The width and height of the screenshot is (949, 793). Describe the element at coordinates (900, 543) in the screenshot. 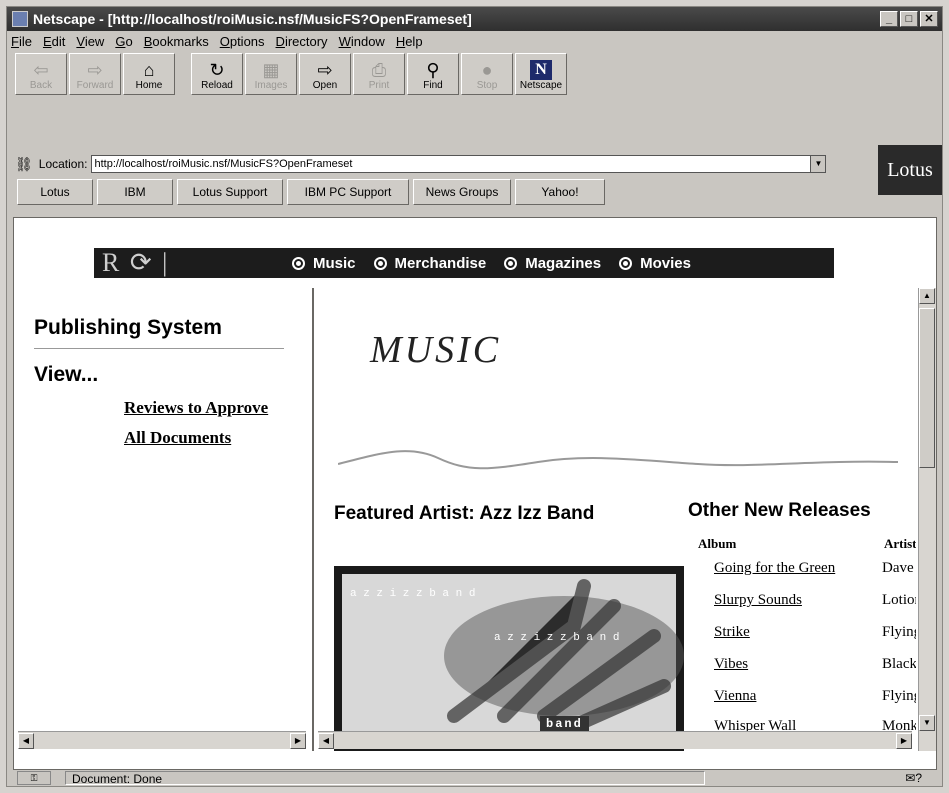

I see `column-header-artist: Artist` at that location.